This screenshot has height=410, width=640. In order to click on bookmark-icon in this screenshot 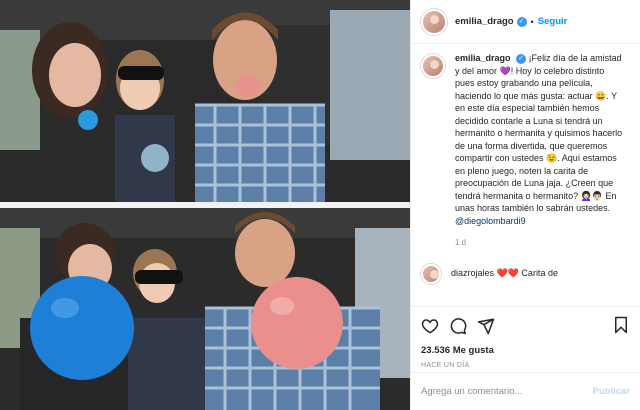, I will do `click(621, 325)`.